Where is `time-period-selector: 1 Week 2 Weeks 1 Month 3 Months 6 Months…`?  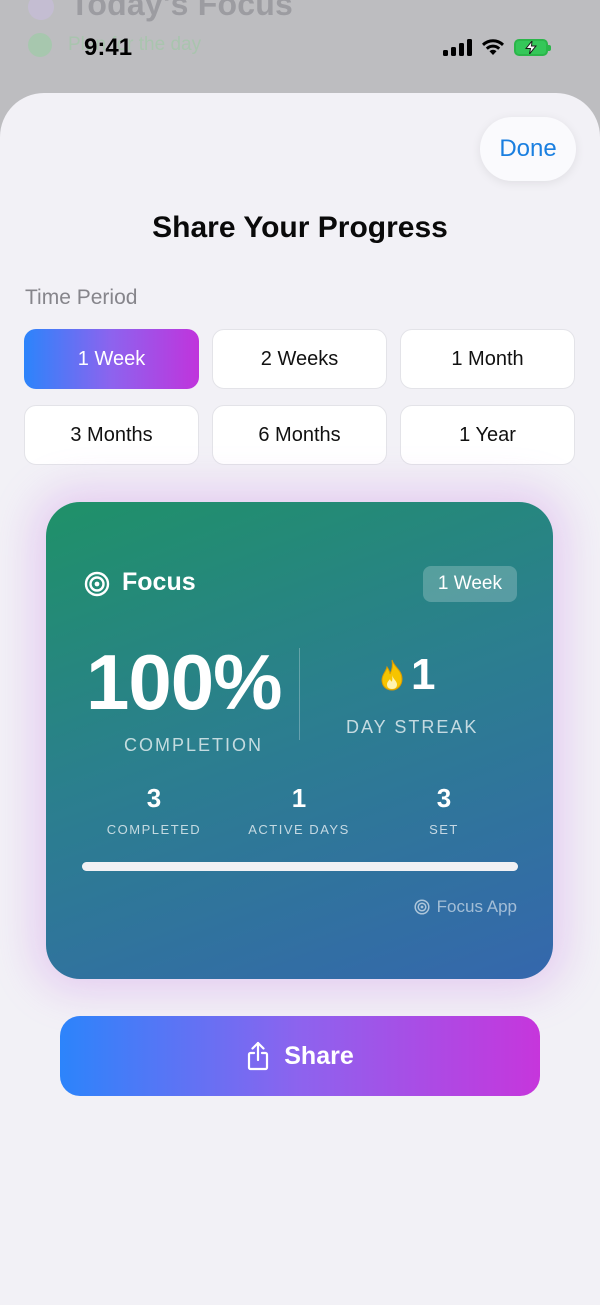
time-period-selector: 1 Week 2 Weeks 1 Month 3 Months 6 Months… is located at coordinates (300, 397).